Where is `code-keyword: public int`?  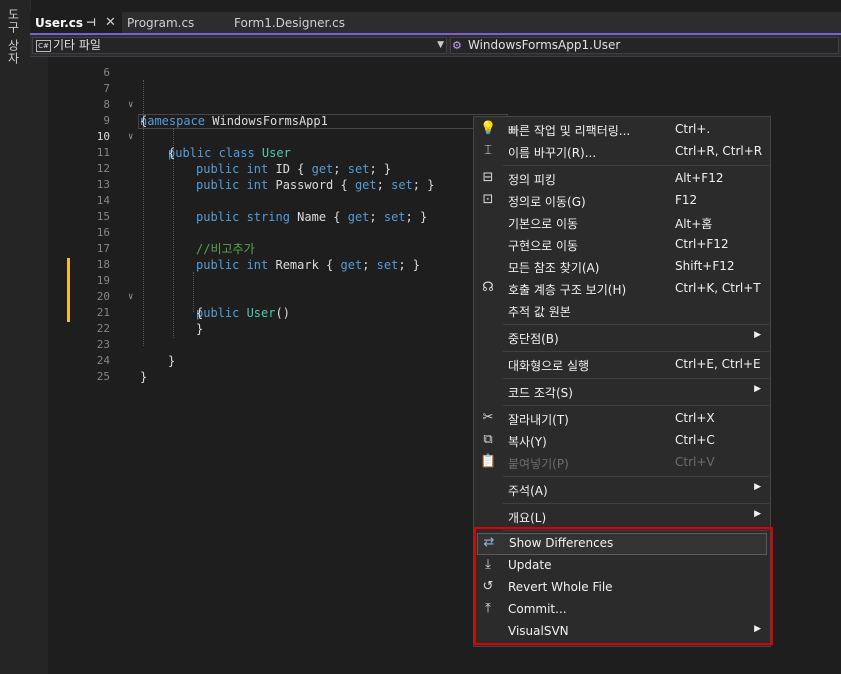 code-keyword: public int is located at coordinates (232, 265).